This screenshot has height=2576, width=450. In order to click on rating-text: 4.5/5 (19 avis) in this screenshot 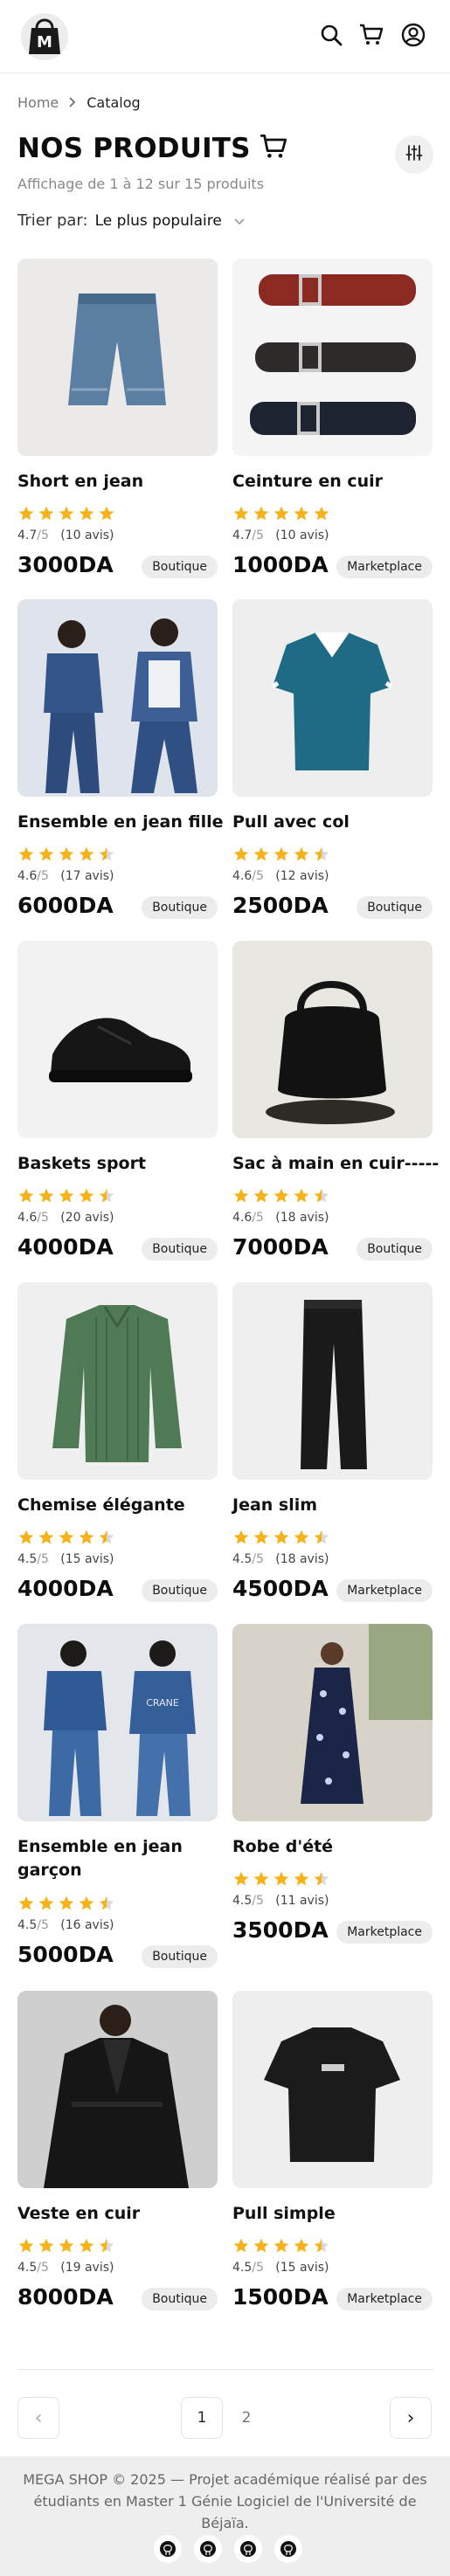, I will do `click(65, 2268)`.